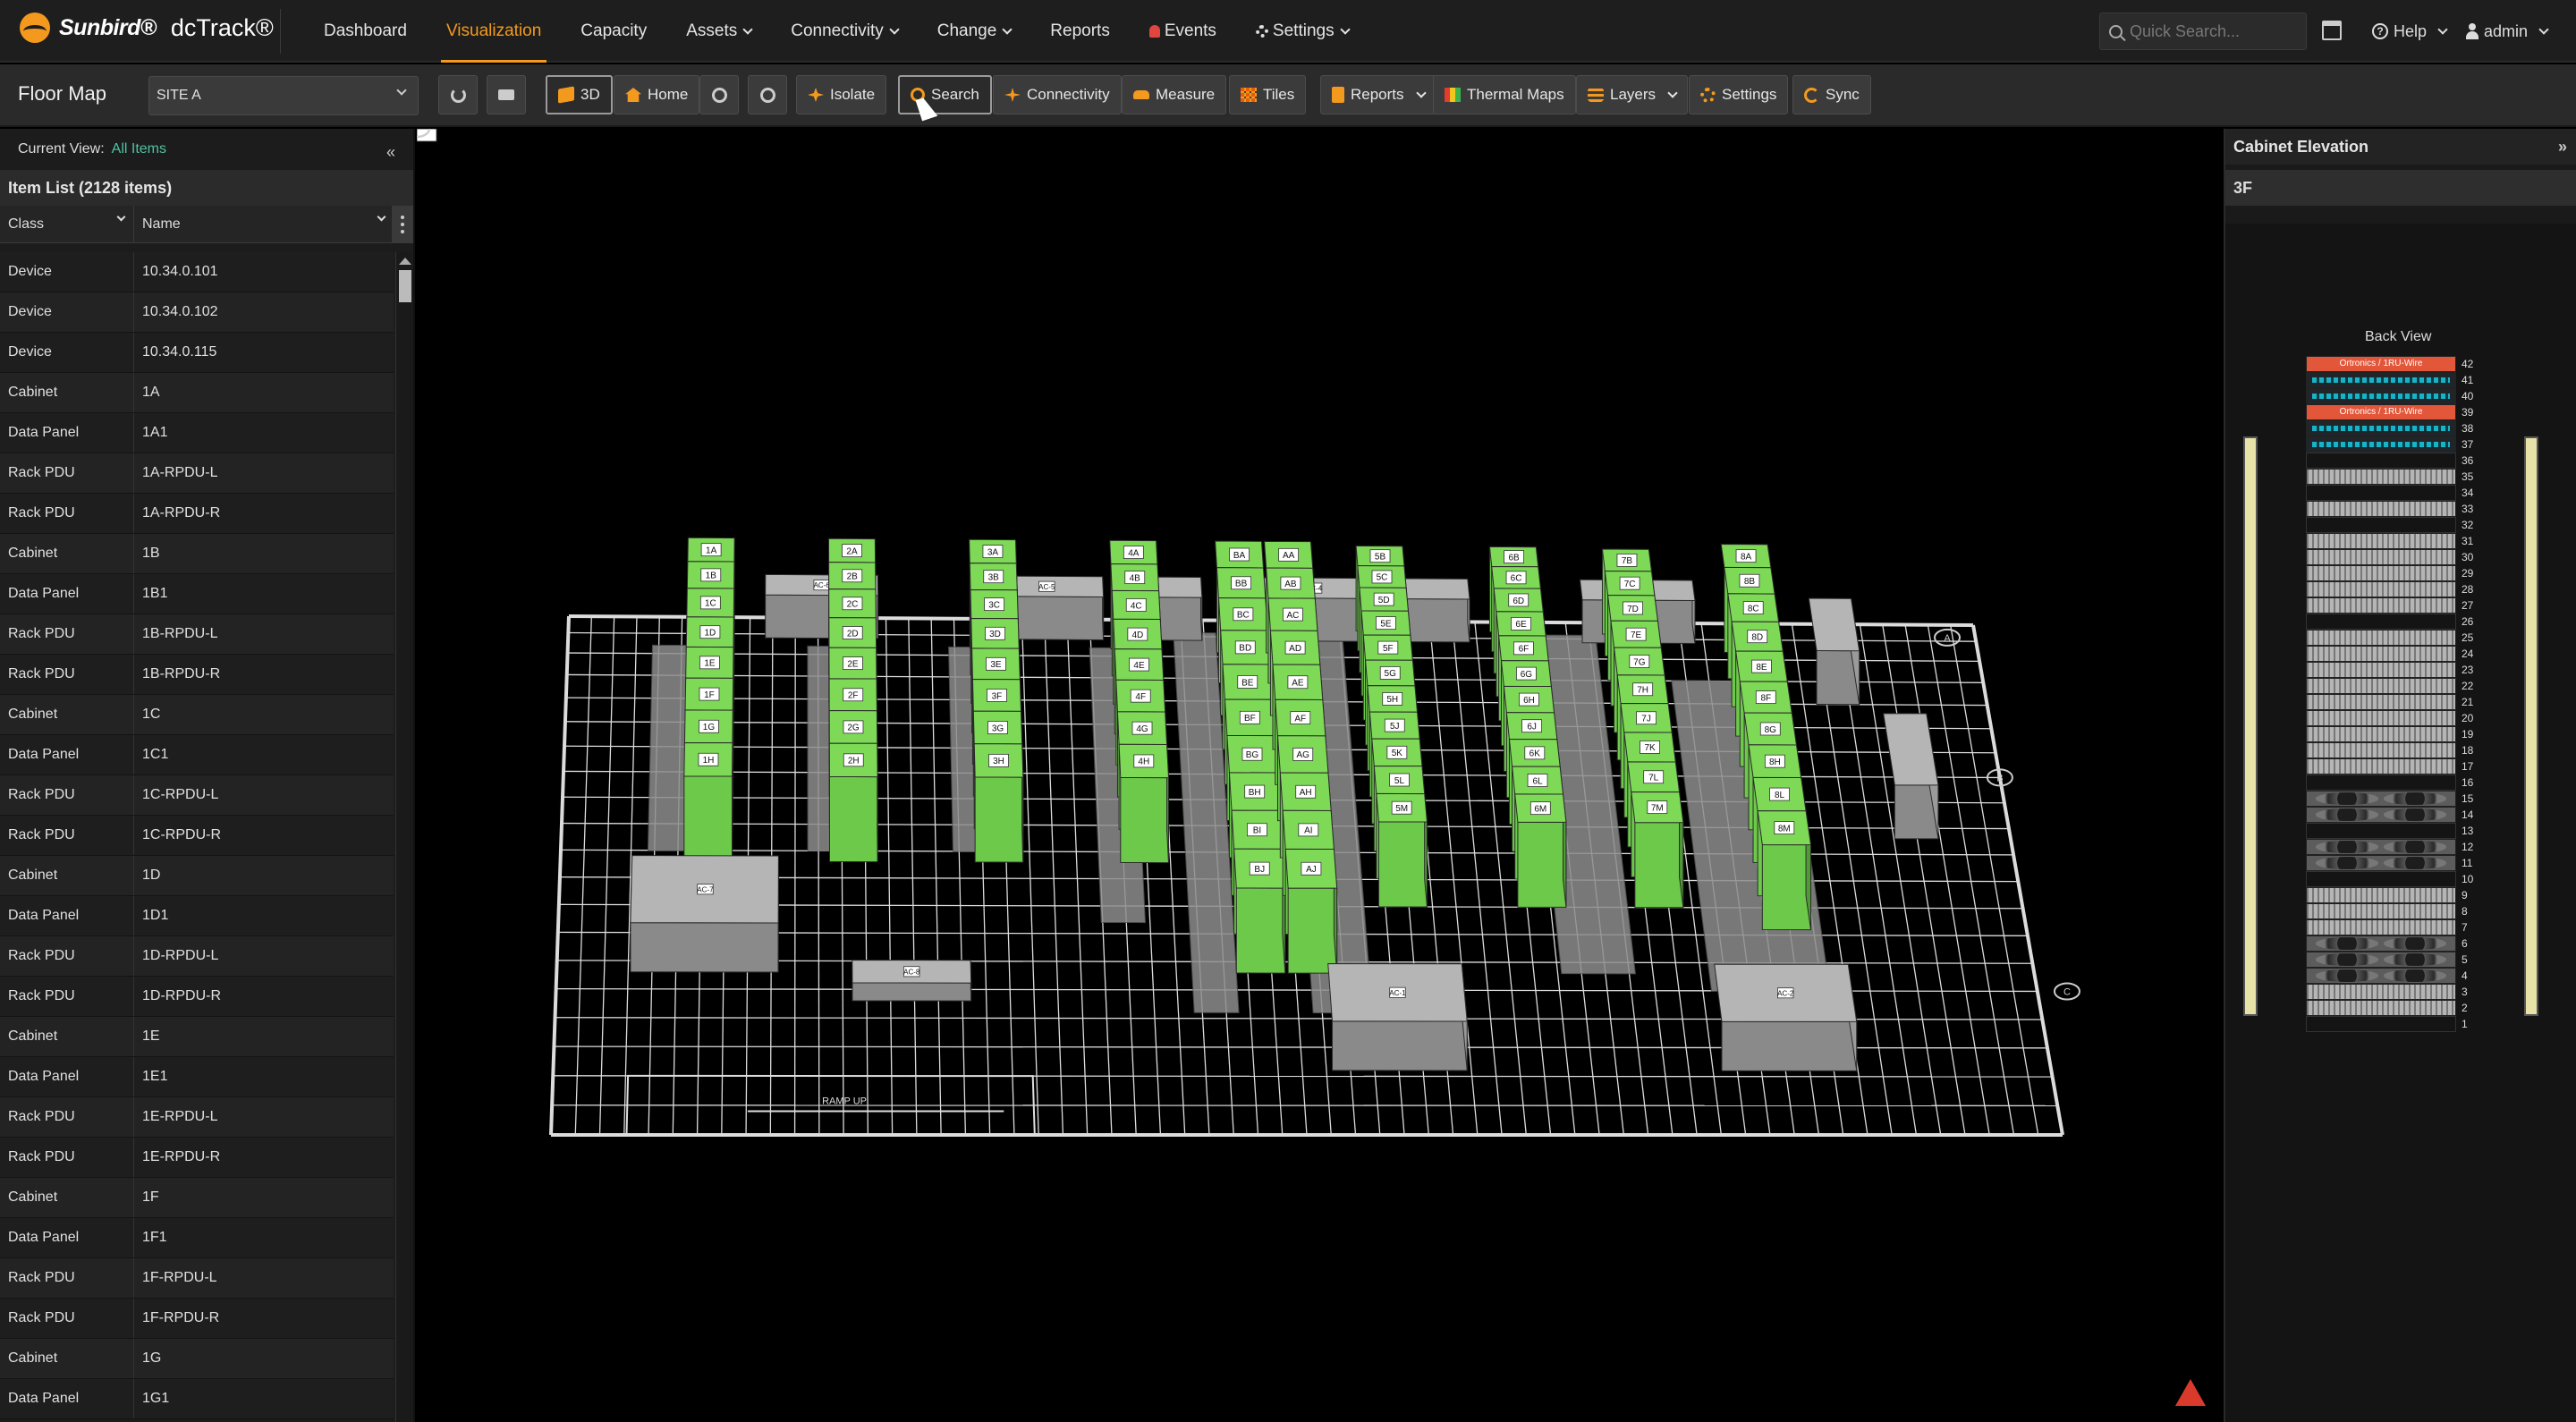  What do you see at coordinates (2562, 147) in the screenshot?
I see `expand-panel-icon: »` at bounding box center [2562, 147].